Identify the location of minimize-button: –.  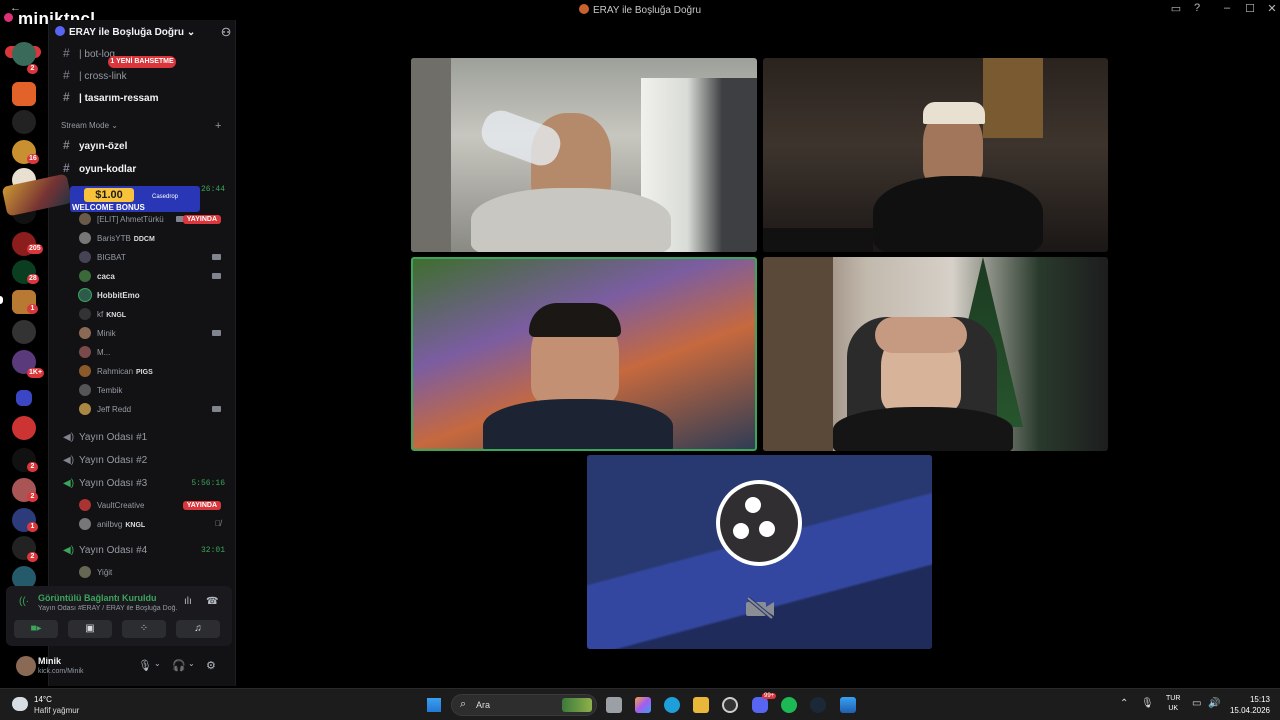
(1227, 8).